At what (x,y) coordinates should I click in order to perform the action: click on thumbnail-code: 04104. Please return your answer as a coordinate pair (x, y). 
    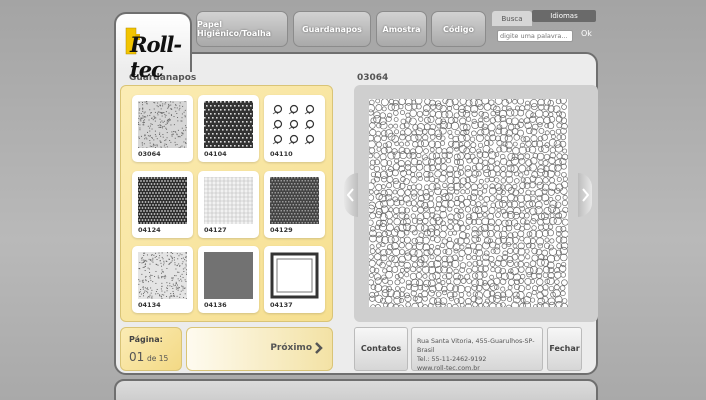
    Looking at the image, I should click on (215, 154).